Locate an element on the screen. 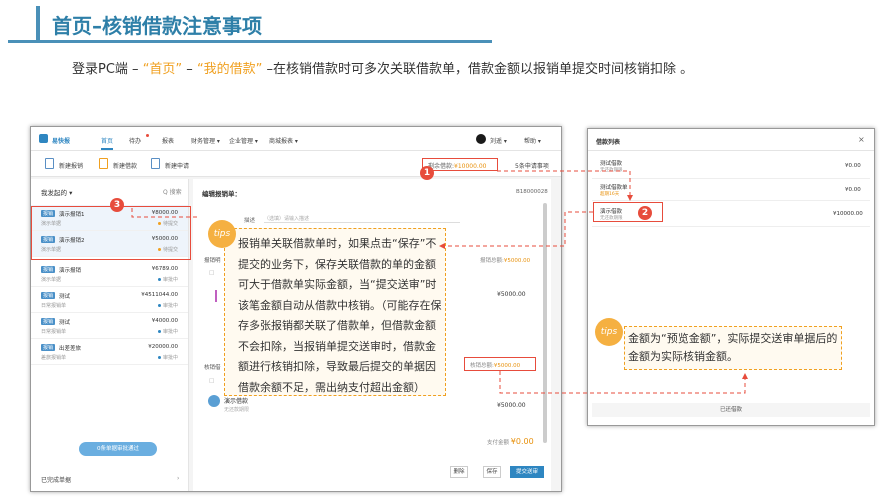 The image size is (885, 501). arrow-to-tips2 is located at coordinates (623, 382).